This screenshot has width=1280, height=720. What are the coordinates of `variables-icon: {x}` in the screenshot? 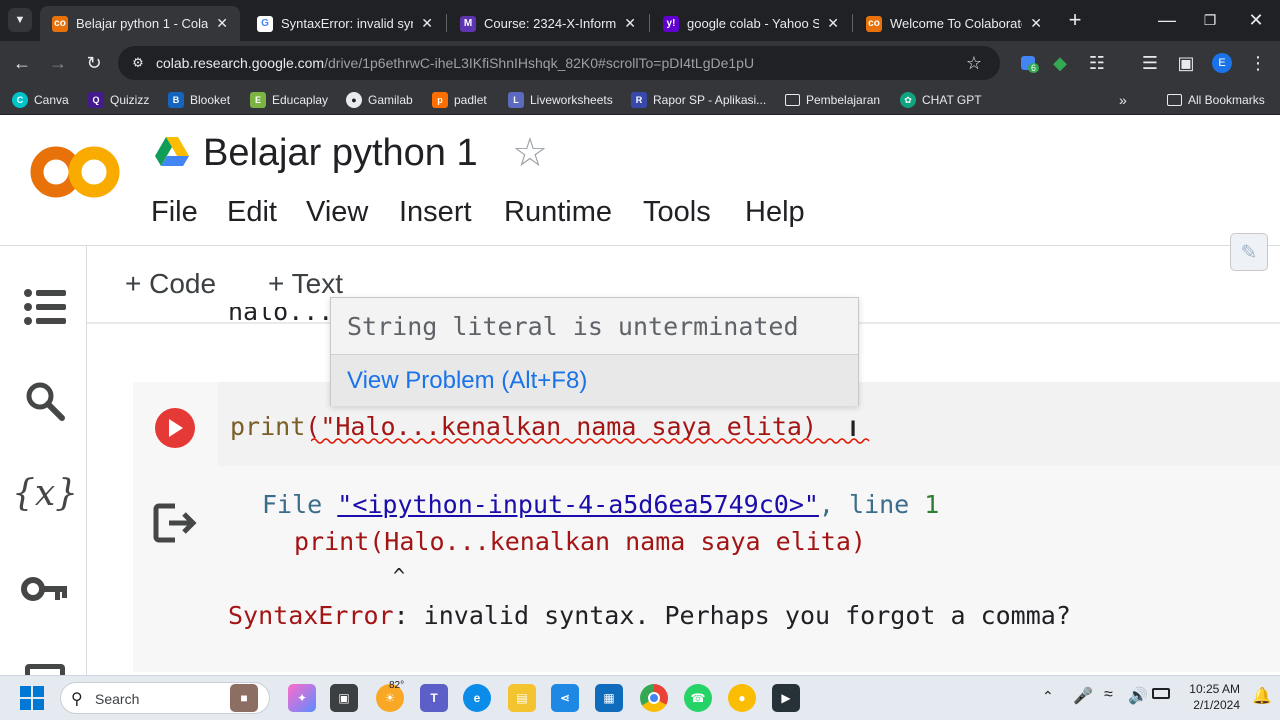 It's located at (45, 493).